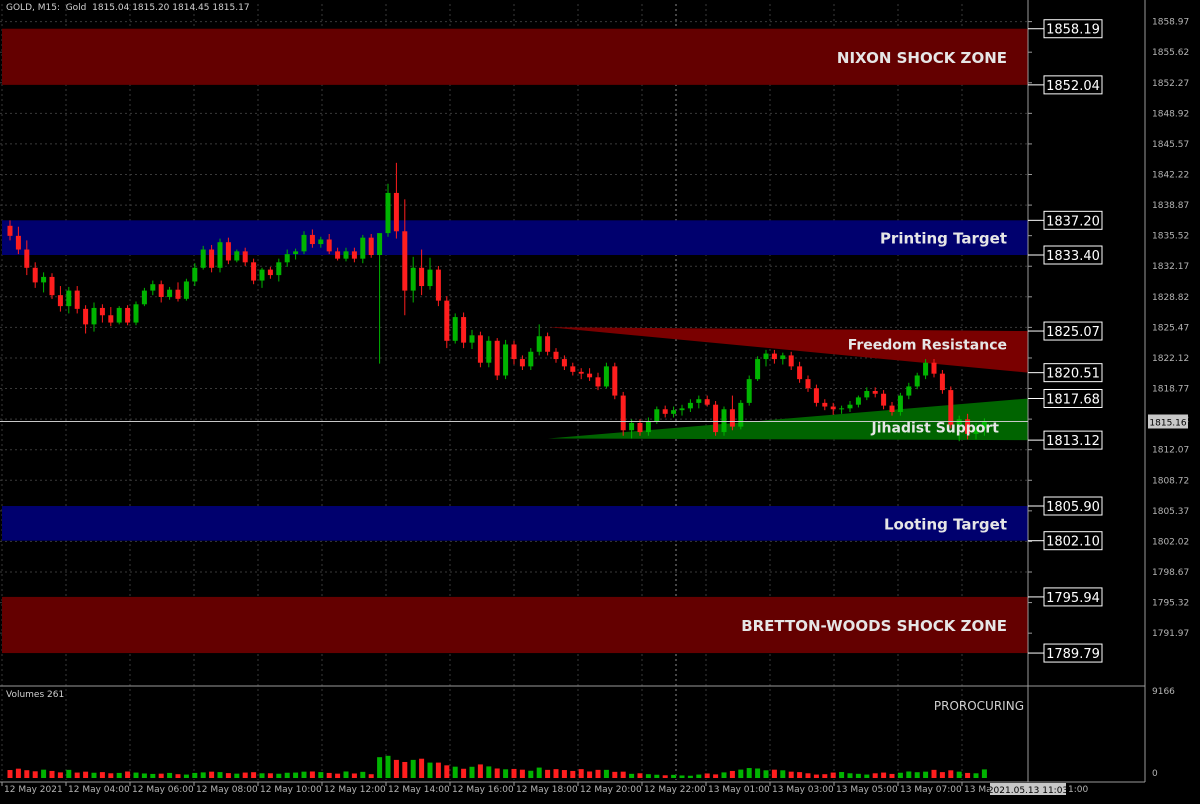 This screenshot has width=1200, height=804. Describe the element at coordinates (1170, 53) in the screenshot. I see `y-tick-label: 1855.62` at that location.